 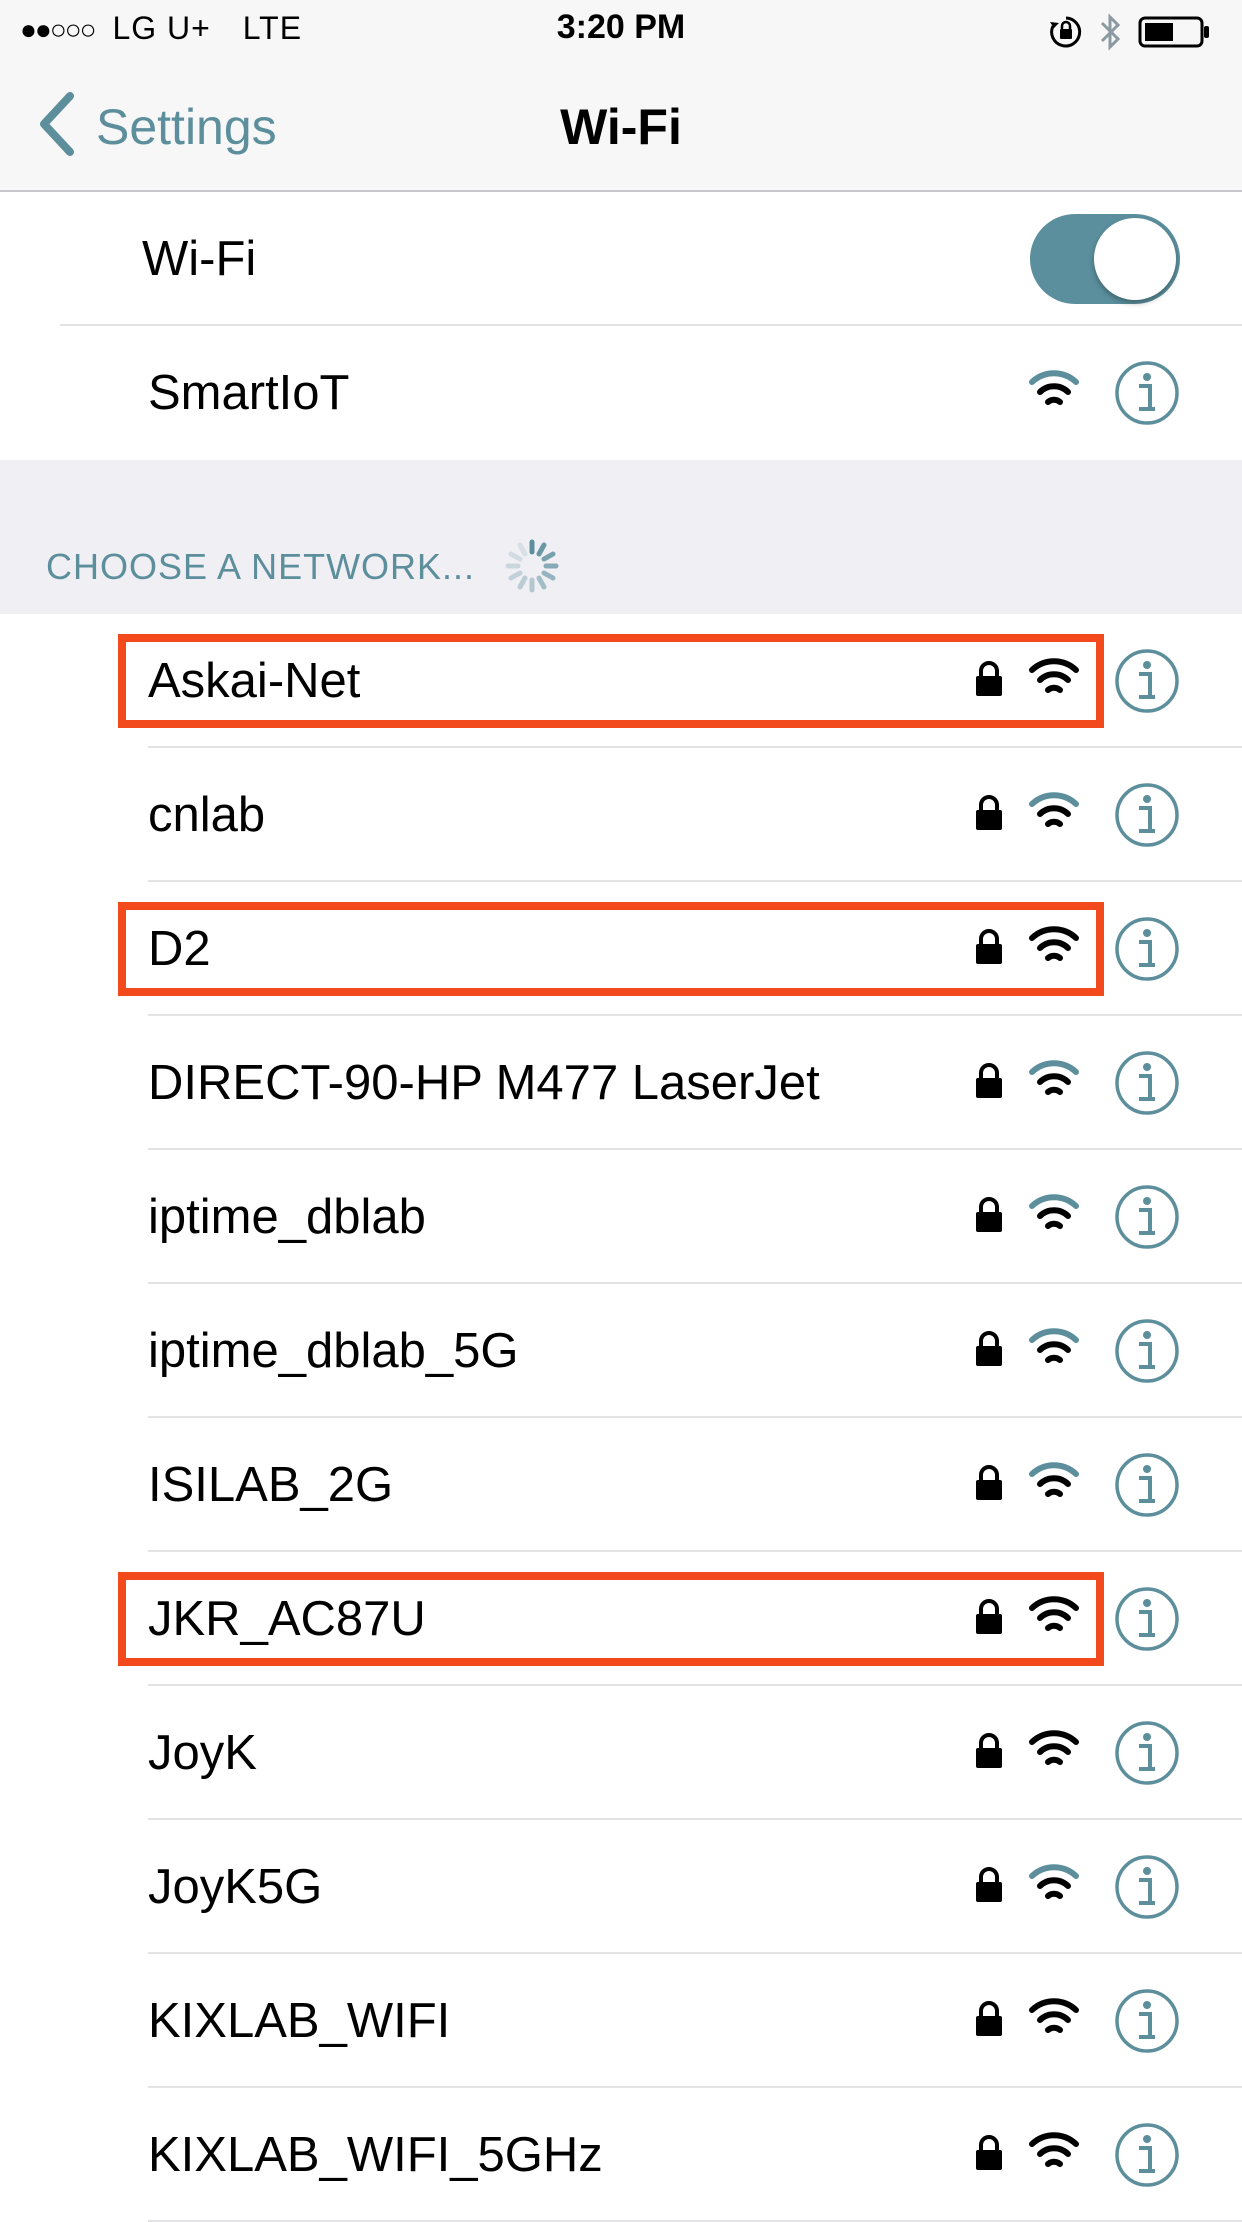 I want to click on network-row: ISILAB_2G, so click(x=621, y=1485).